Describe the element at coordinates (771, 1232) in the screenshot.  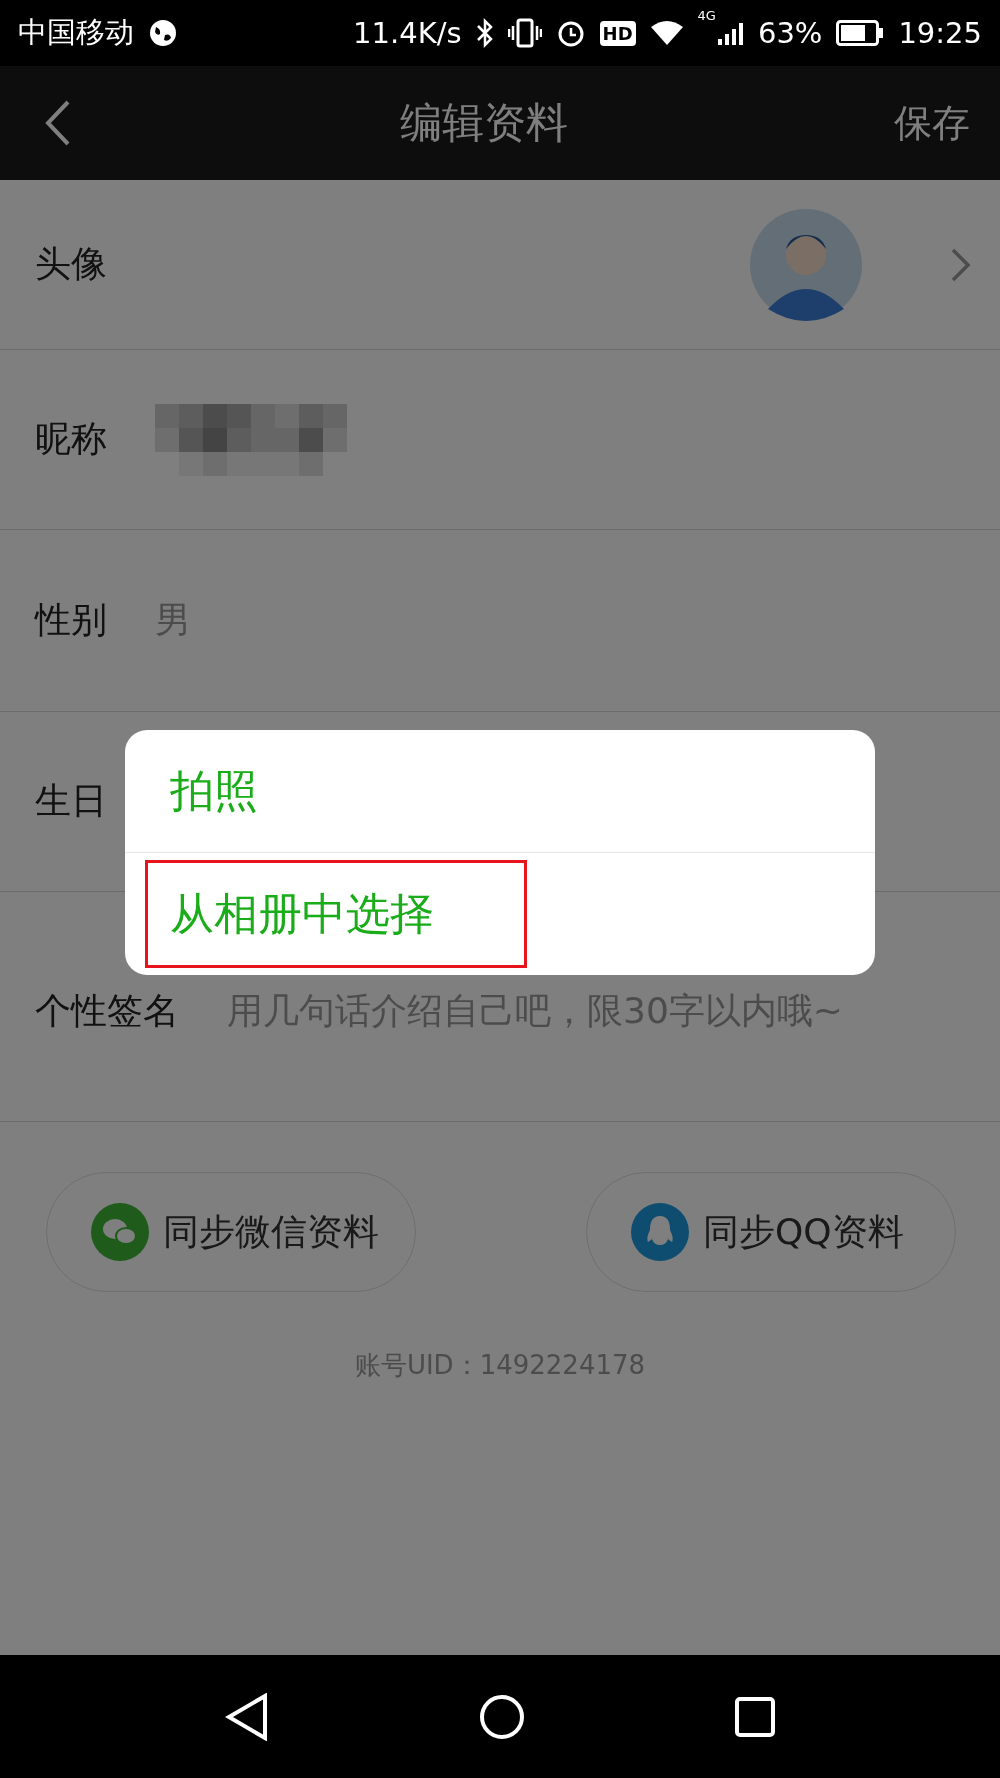
I see `sync-button: 同步QQ资料` at that location.